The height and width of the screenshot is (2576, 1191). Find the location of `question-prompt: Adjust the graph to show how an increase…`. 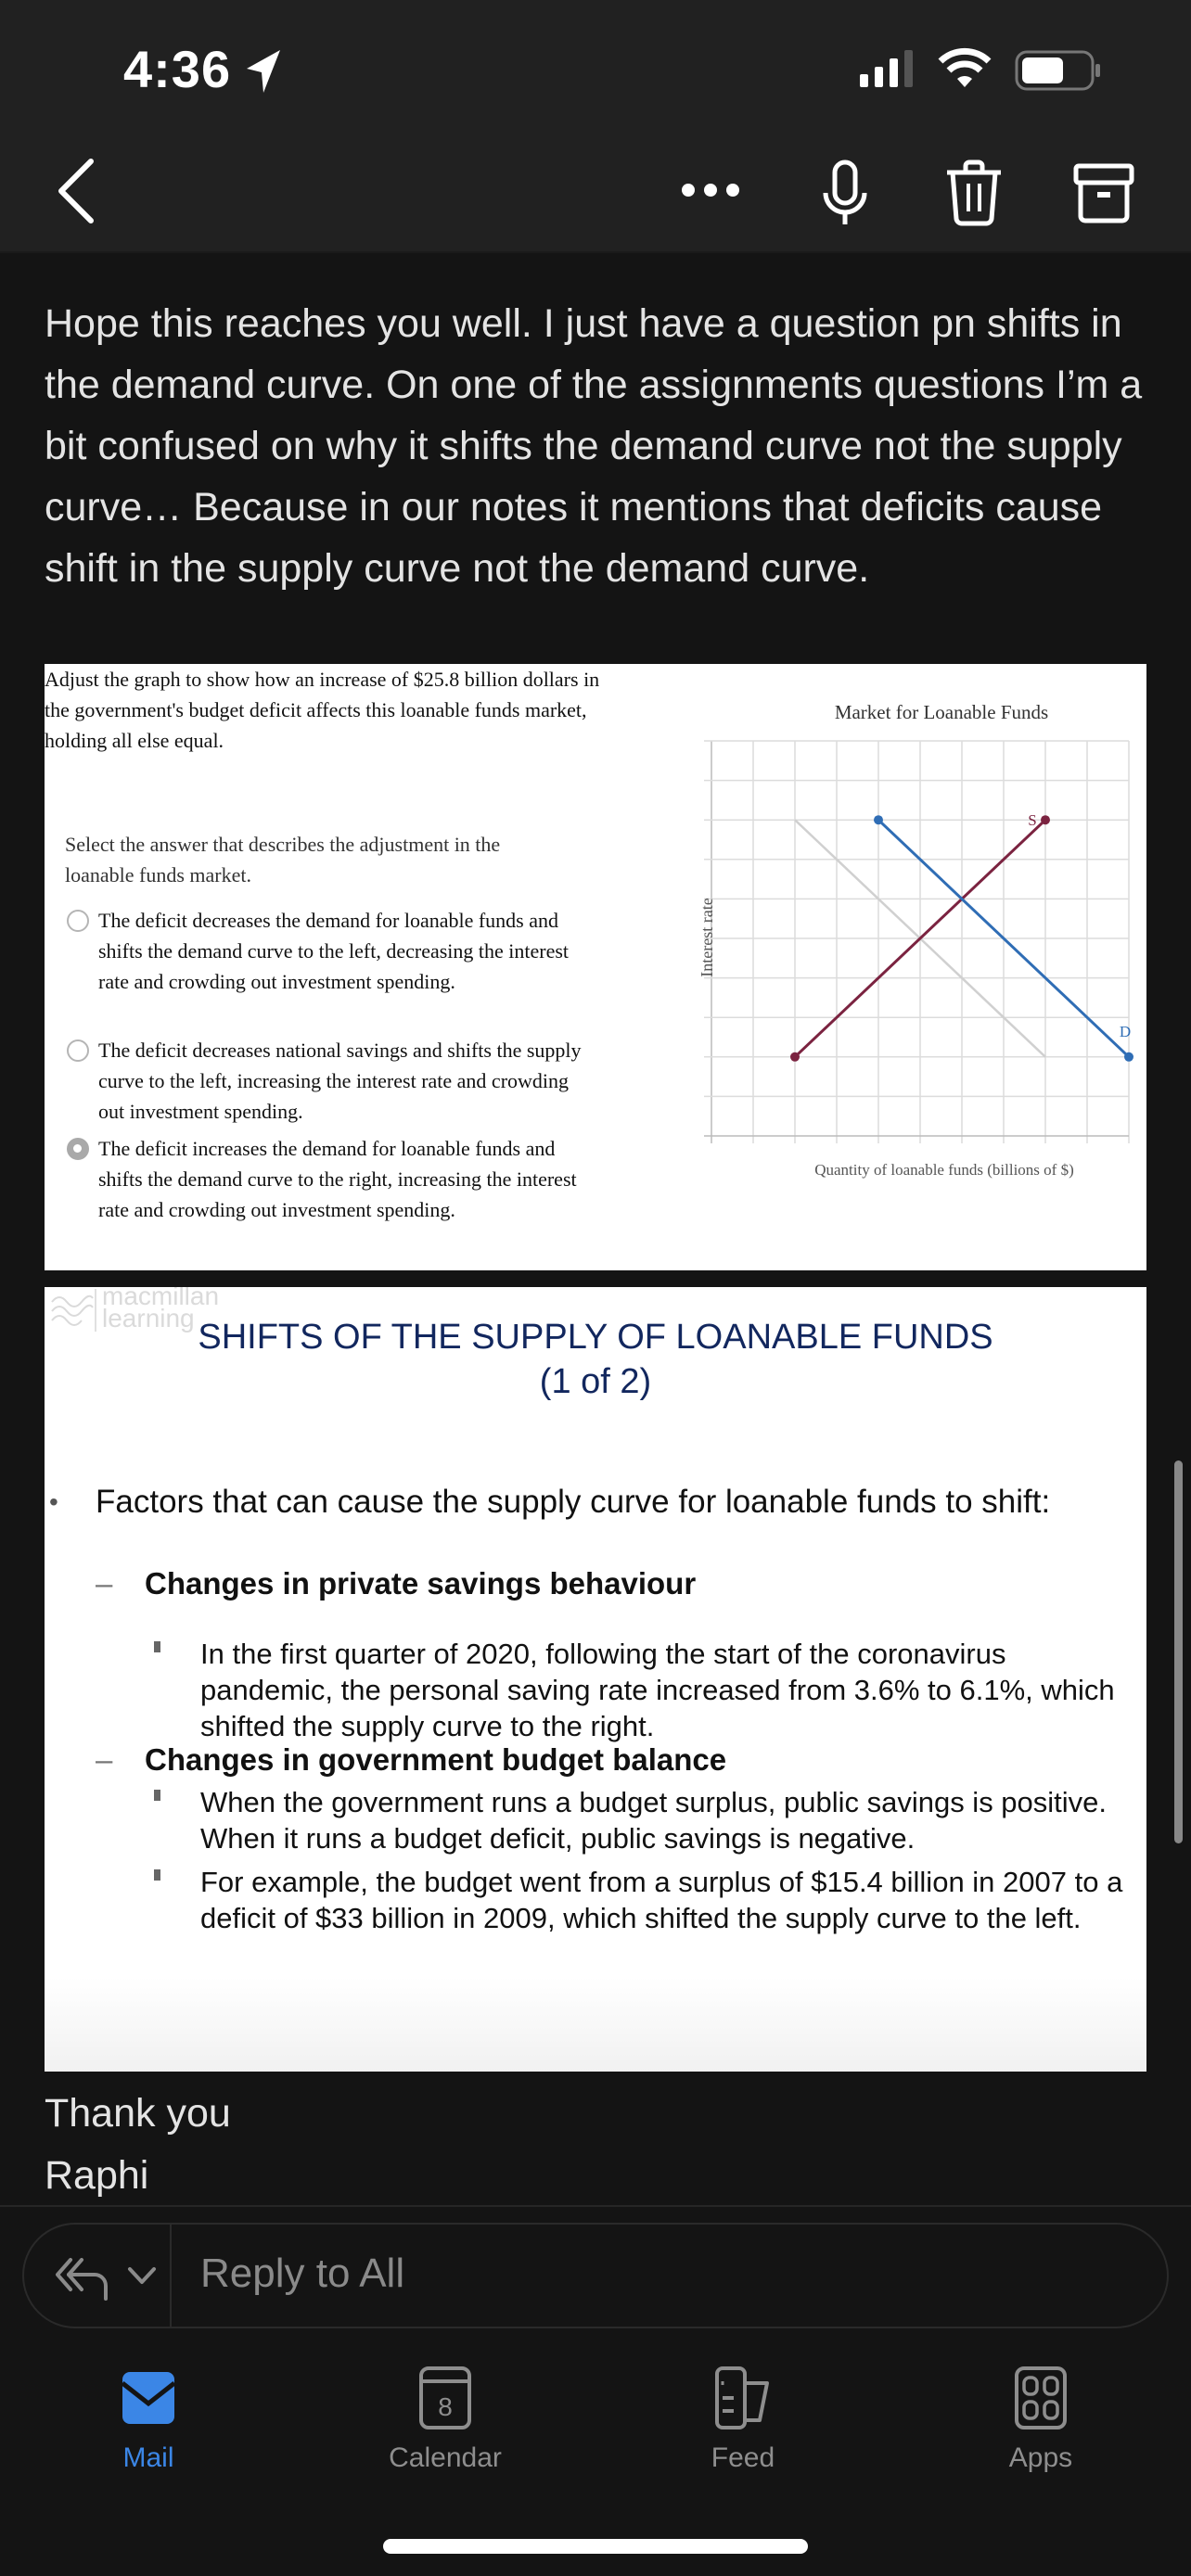

question-prompt: Adjust the graph to show how an increase… is located at coordinates (322, 710).